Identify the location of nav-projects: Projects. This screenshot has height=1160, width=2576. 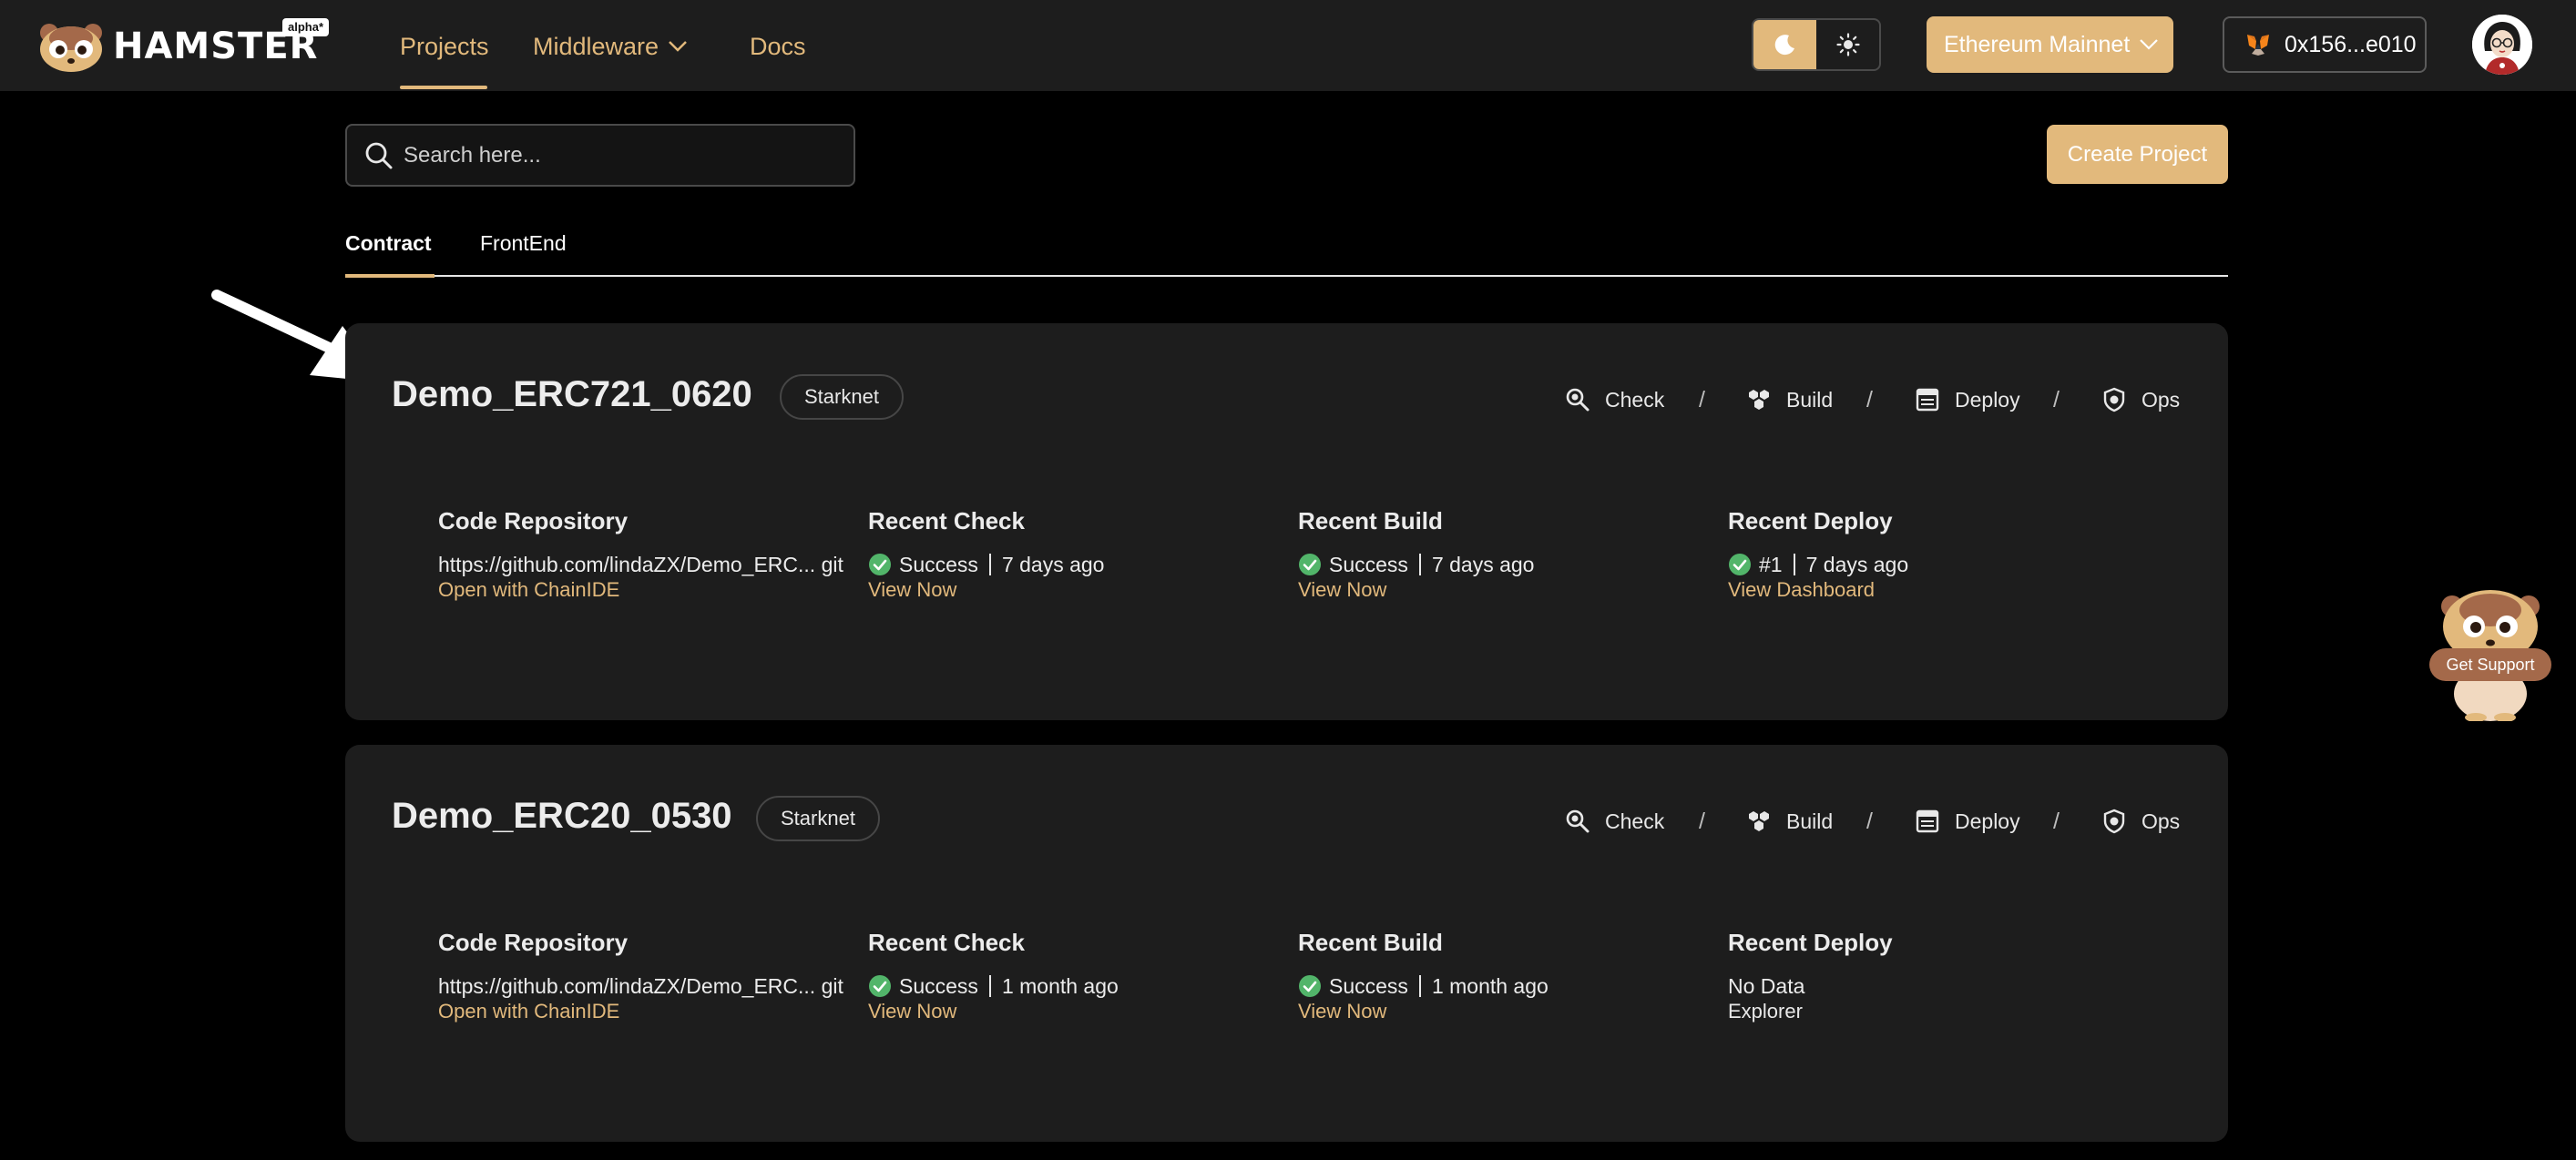
(445, 46).